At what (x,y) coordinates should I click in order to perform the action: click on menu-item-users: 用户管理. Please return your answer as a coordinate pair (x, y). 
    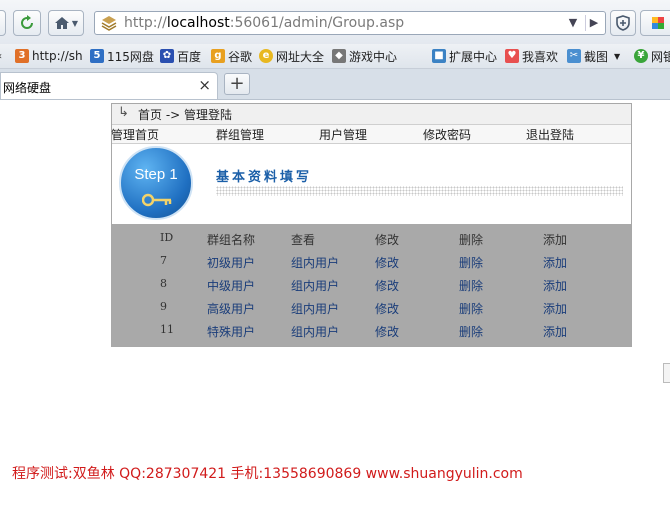
    Looking at the image, I should click on (343, 134).